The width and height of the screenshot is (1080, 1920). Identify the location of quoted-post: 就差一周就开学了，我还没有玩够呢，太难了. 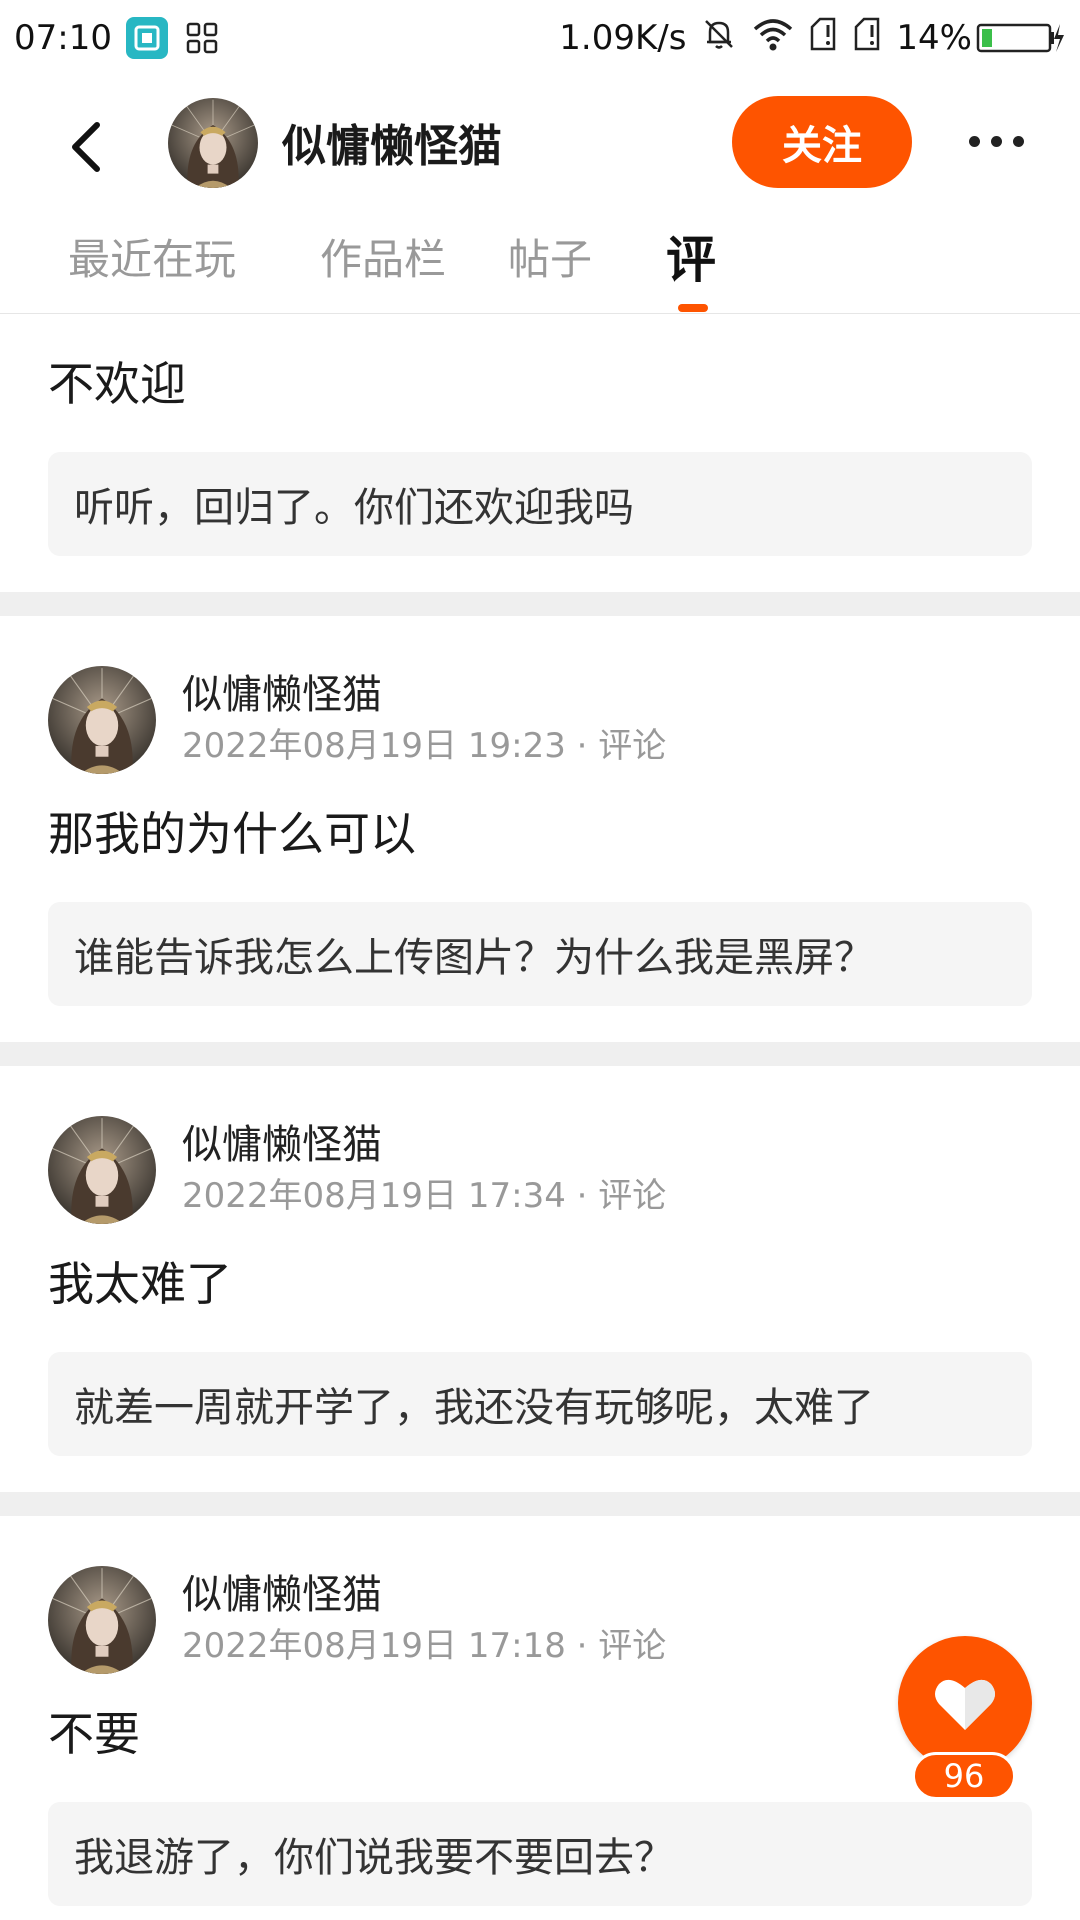
(540, 1404).